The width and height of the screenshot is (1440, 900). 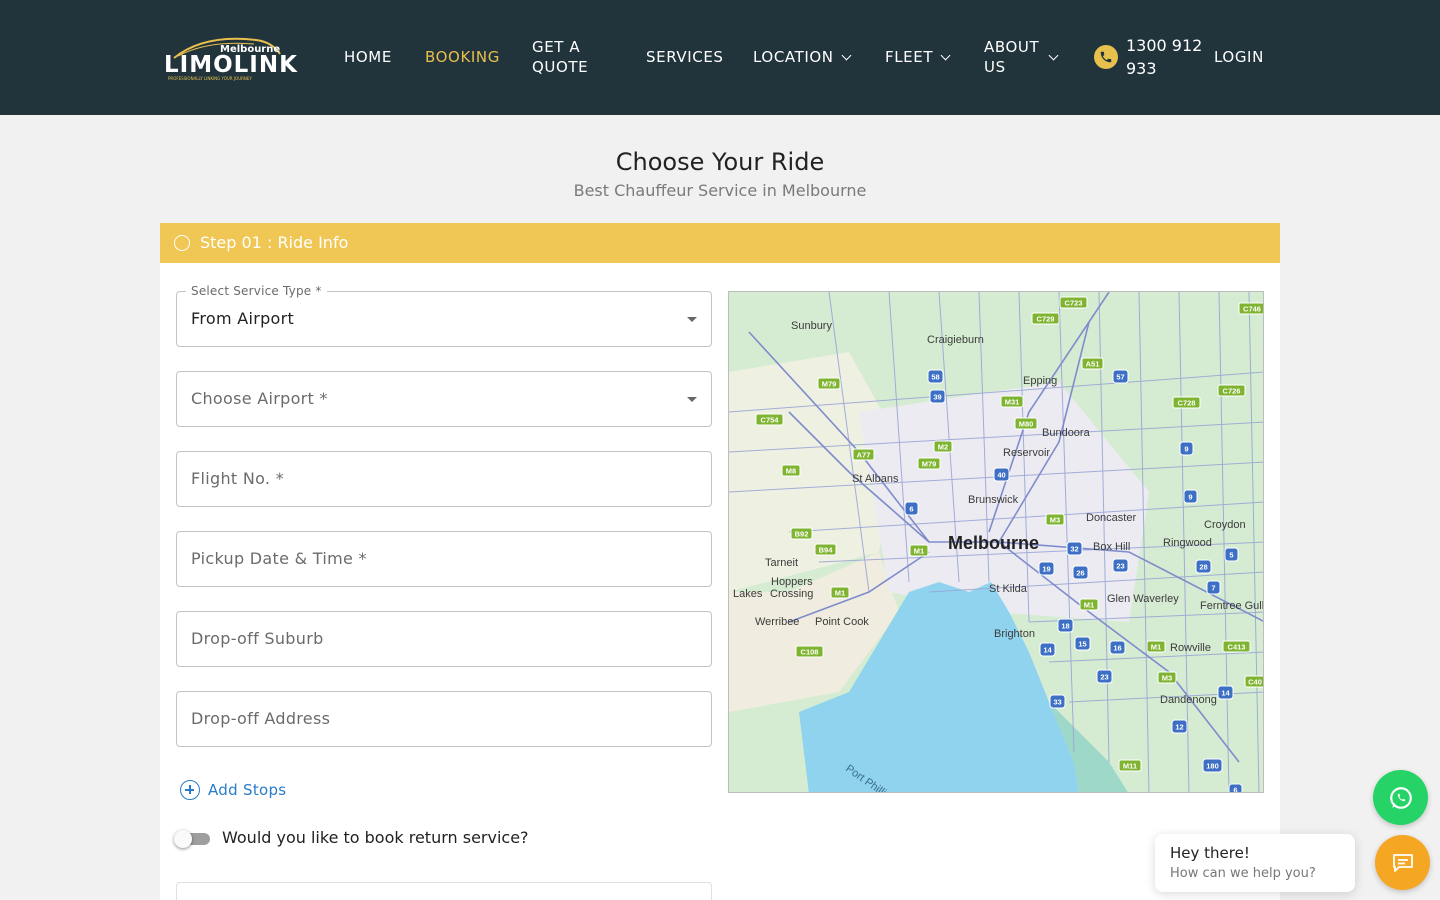 I want to click on nav-location-label: LOCATION, so click(x=793, y=57).